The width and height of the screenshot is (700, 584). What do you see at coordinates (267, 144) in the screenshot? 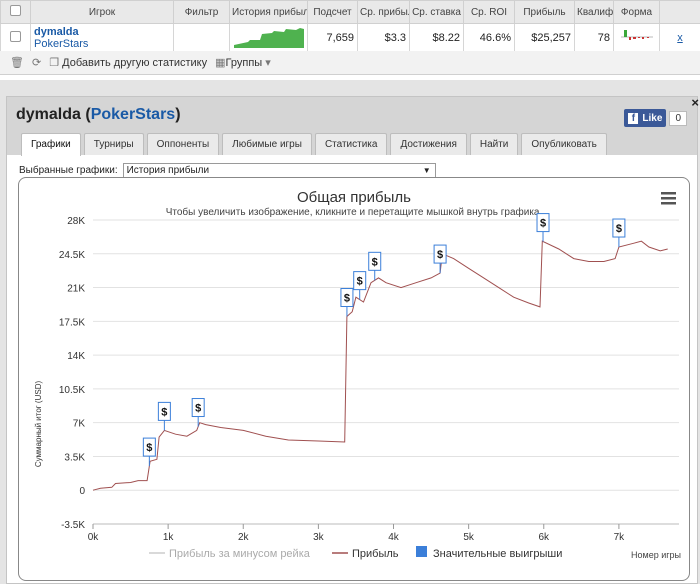
I see `tab-favorite-games: Любимые игры` at bounding box center [267, 144].